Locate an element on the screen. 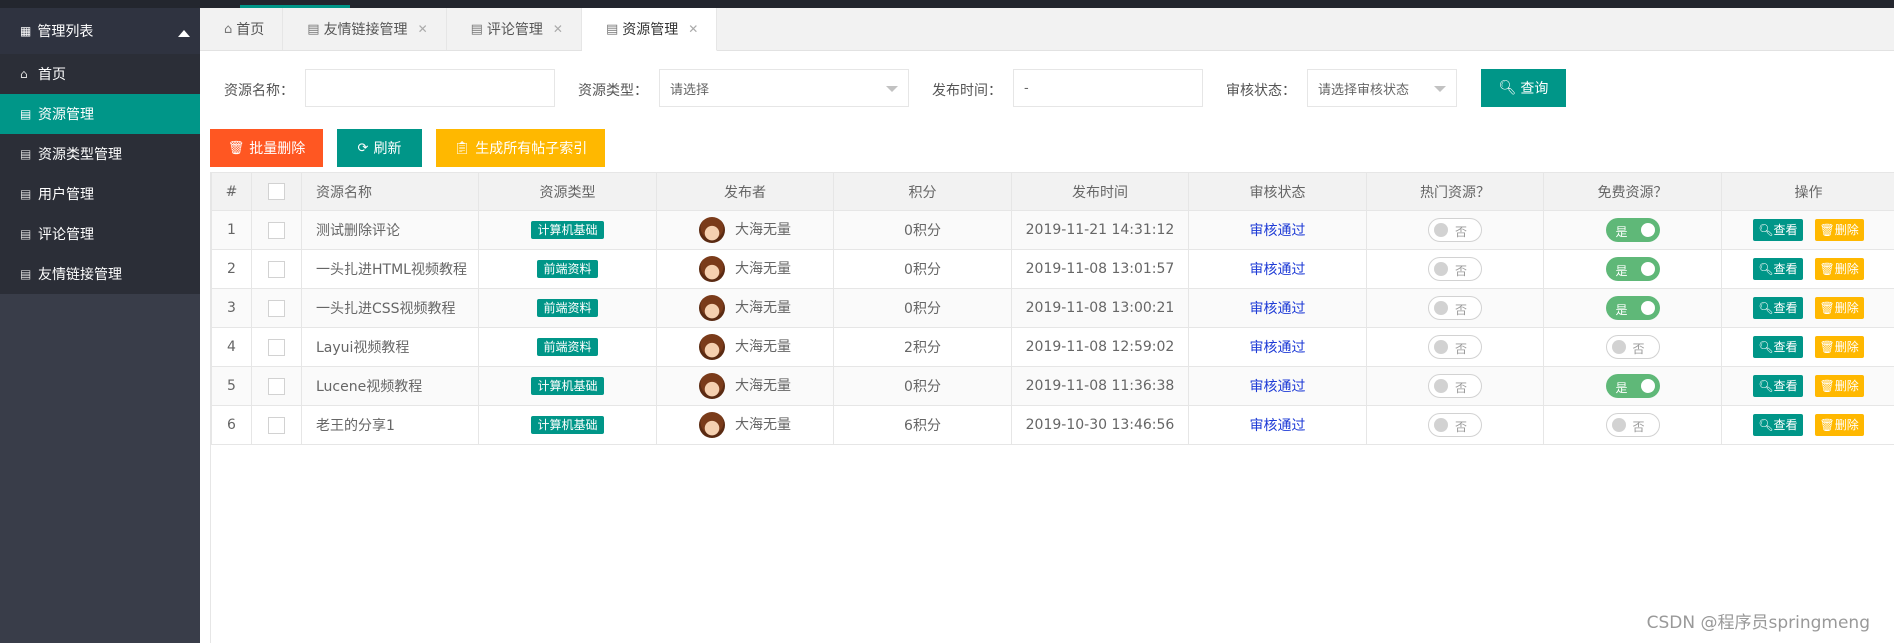 The image size is (1894, 643). sidebar-item-0: ⌂ 首页 is located at coordinates (100, 74).